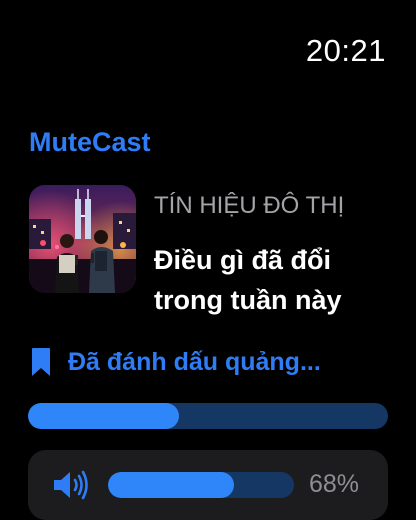  What do you see at coordinates (104, 416) in the screenshot?
I see `playback-progress-fill` at bounding box center [104, 416].